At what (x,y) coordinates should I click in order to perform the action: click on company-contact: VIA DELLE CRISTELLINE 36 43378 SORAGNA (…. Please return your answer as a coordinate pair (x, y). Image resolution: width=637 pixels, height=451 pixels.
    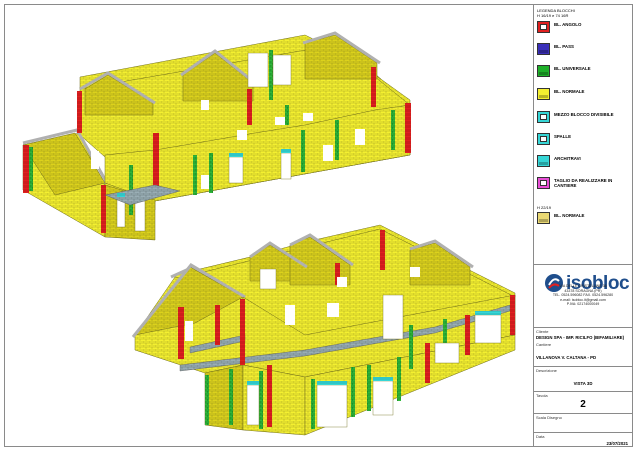
    Looking at the image, I should click on (583, 295).